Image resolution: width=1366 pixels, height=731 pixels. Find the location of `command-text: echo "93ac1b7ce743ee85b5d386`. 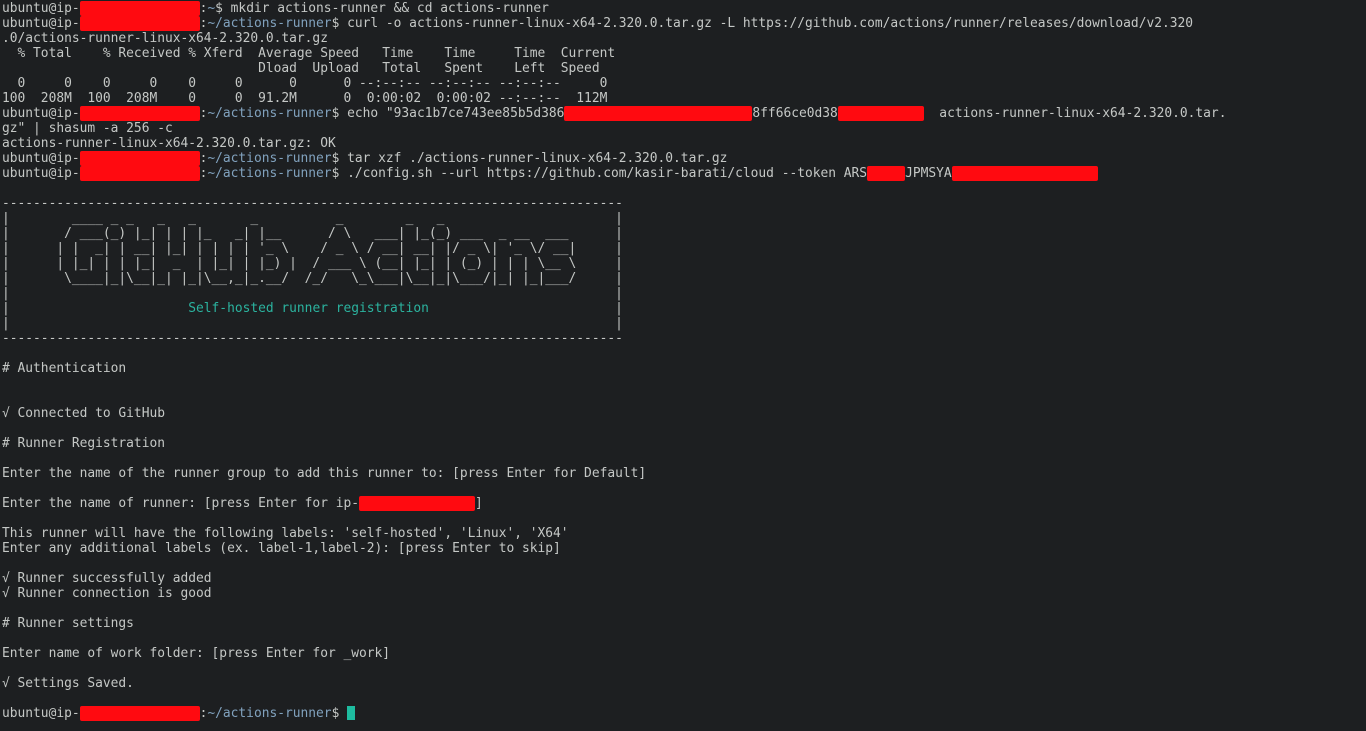

command-text: echo "93ac1b7ce743ee85b5d386 is located at coordinates (456, 113).